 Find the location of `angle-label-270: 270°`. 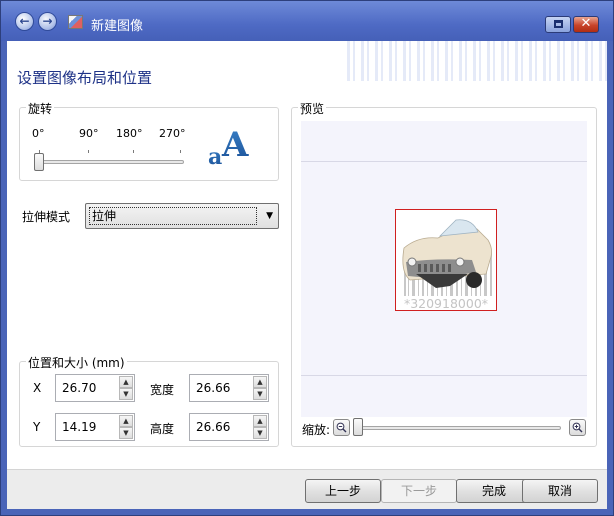

angle-label-270: 270° is located at coordinates (172, 133).